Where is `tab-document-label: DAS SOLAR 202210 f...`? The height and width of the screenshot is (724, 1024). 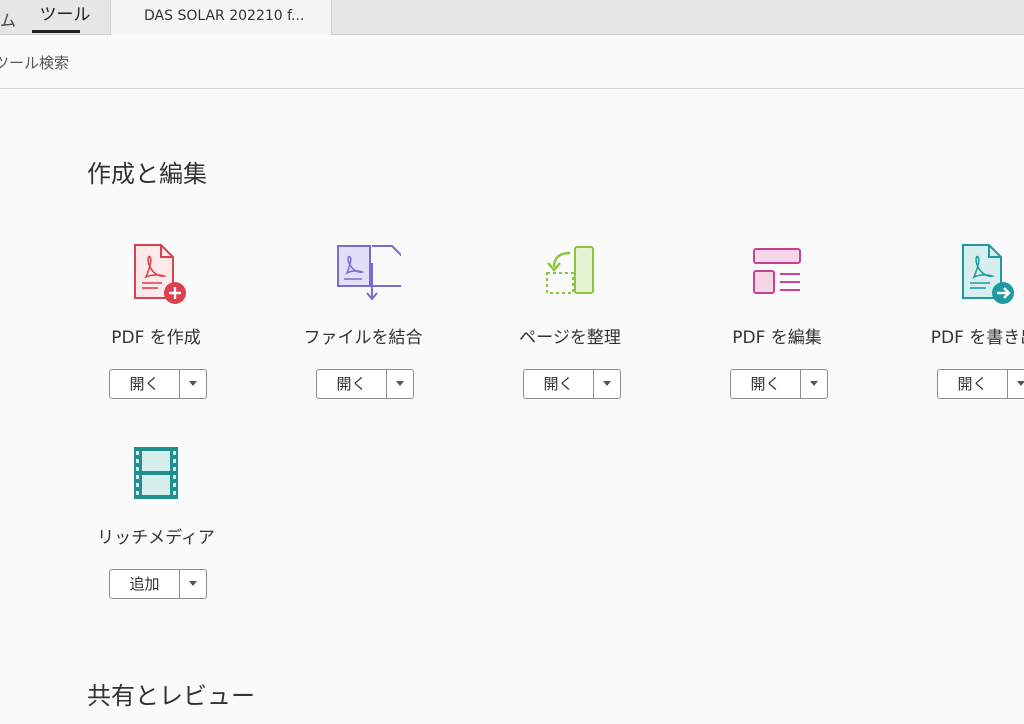
tab-document-label: DAS SOLAR 202210 f... is located at coordinates (224, 16).